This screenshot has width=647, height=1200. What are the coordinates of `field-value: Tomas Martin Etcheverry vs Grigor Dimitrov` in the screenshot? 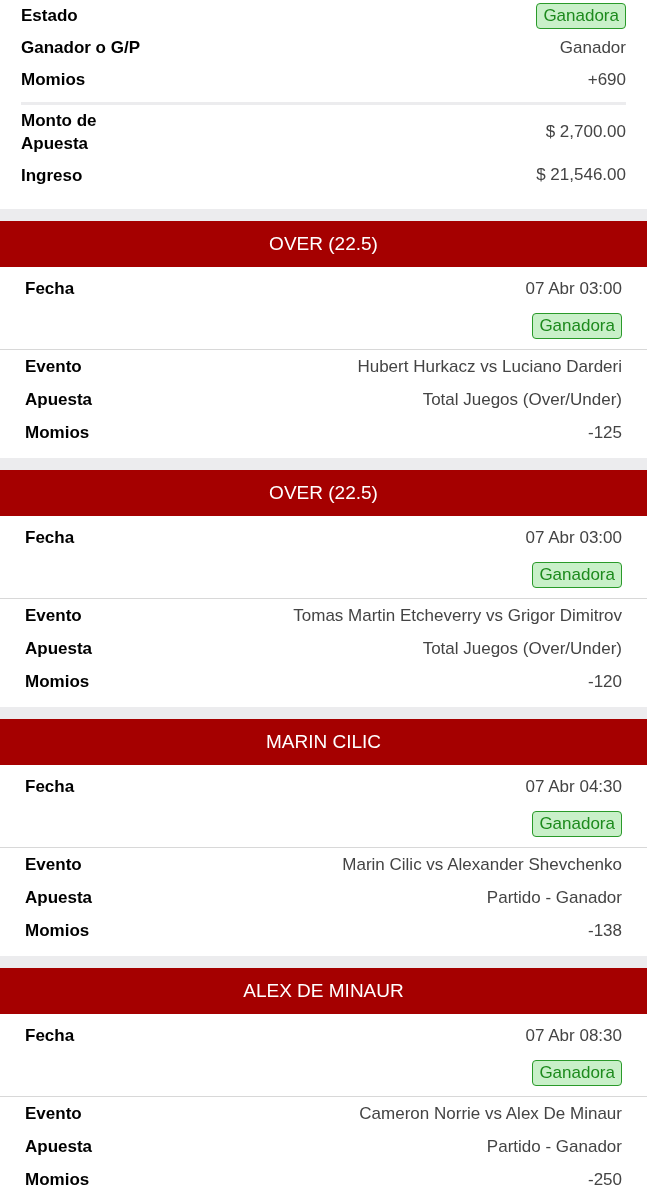 It's located at (457, 615).